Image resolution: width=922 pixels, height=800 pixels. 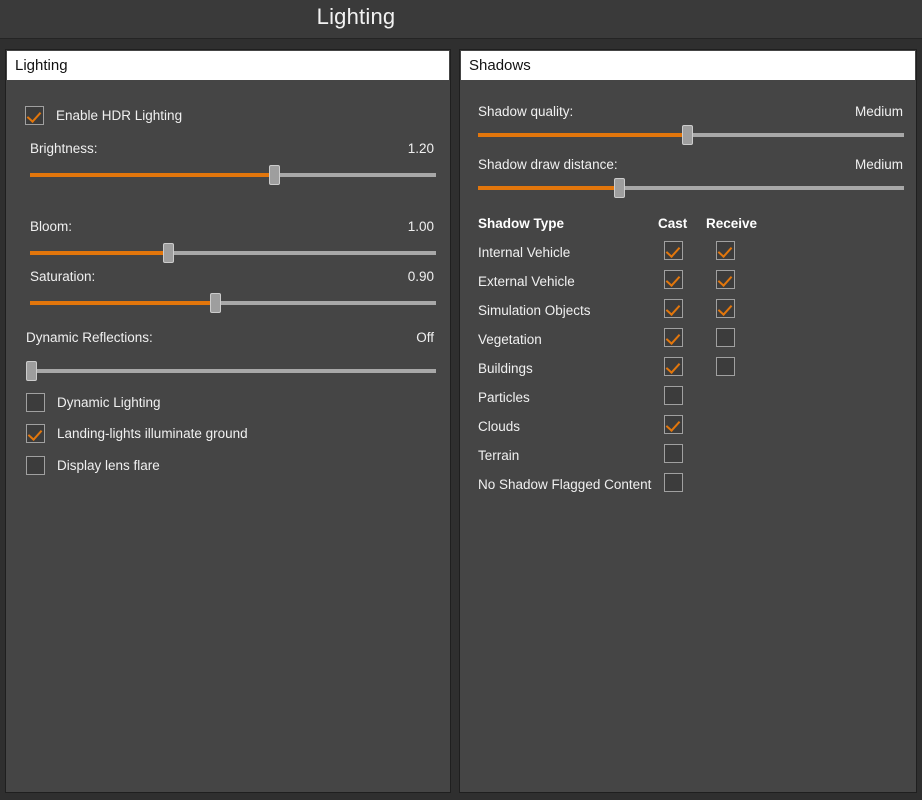 I want to click on slider-brightness, so click(x=233, y=175).